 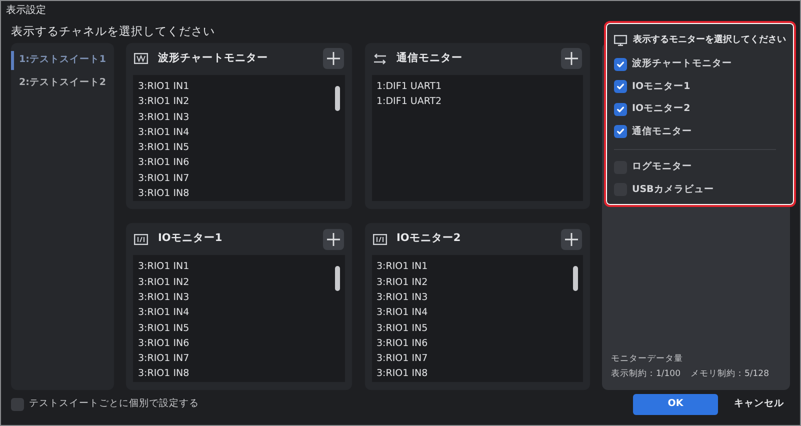 What do you see at coordinates (409, 102) in the screenshot?
I see `channel-item: 1:DIF1 UART2` at bounding box center [409, 102].